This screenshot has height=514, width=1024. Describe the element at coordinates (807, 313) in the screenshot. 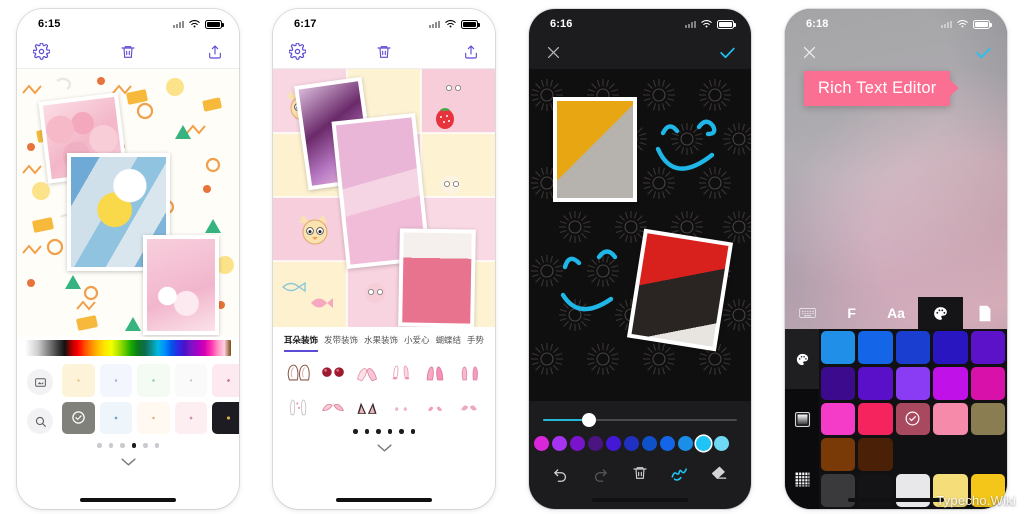

I see `keyboard-icon` at that location.